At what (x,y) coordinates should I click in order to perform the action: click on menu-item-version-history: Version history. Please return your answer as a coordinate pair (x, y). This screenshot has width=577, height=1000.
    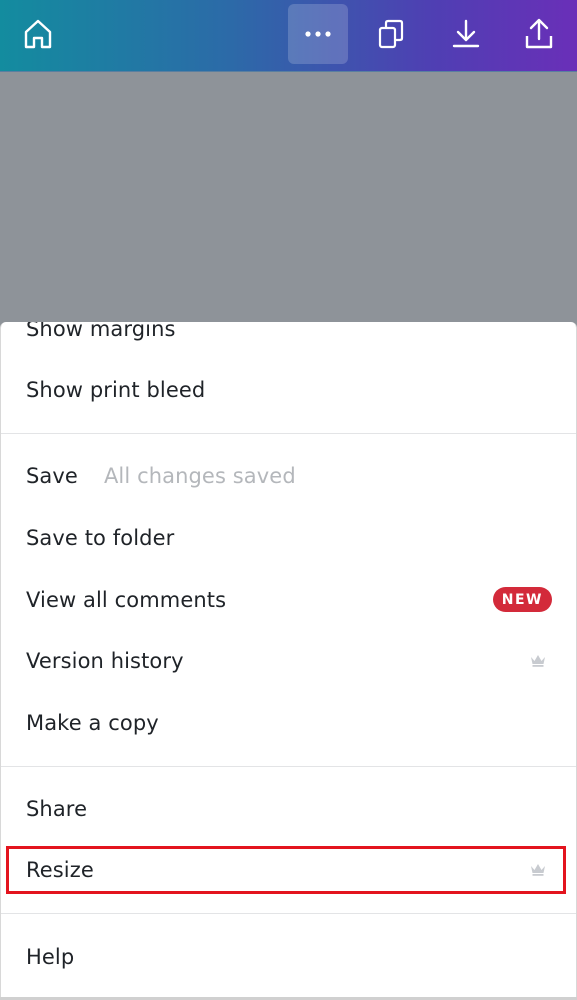
    Looking at the image, I should click on (288, 661).